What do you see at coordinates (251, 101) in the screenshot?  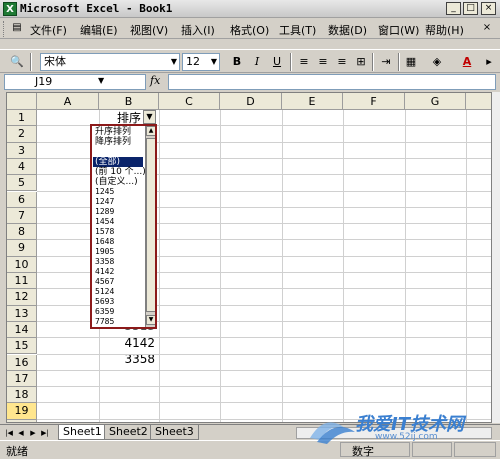 I see `col-header-d: D` at bounding box center [251, 101].